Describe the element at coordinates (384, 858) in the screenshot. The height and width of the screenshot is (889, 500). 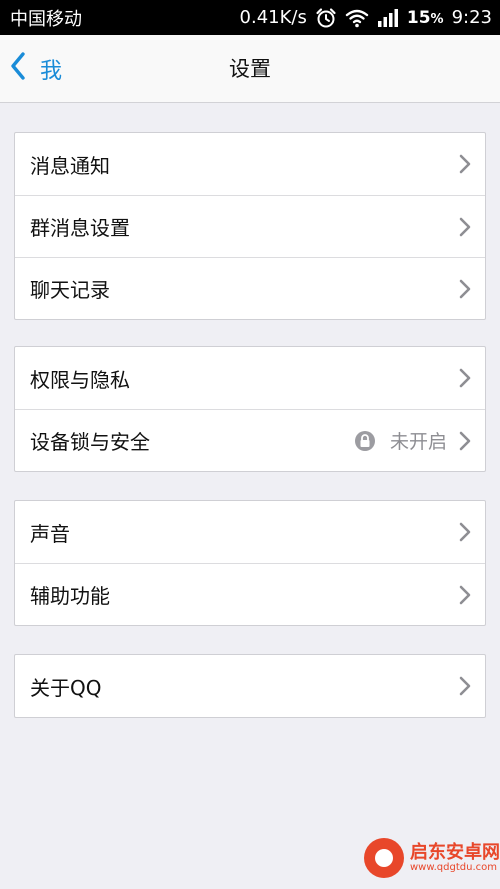
I see `watermark-logo-icon` at that location.